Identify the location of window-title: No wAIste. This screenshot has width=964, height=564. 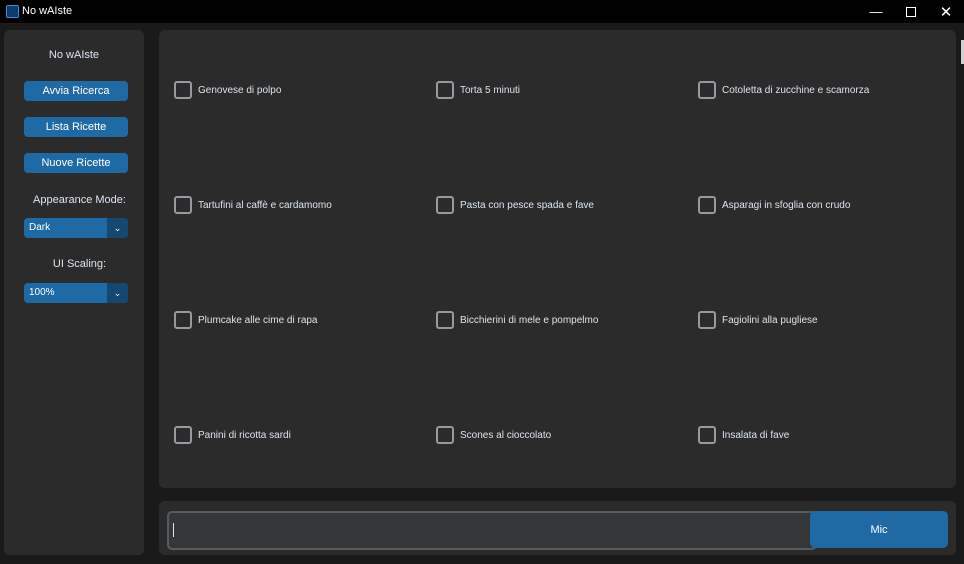
(47, 11).